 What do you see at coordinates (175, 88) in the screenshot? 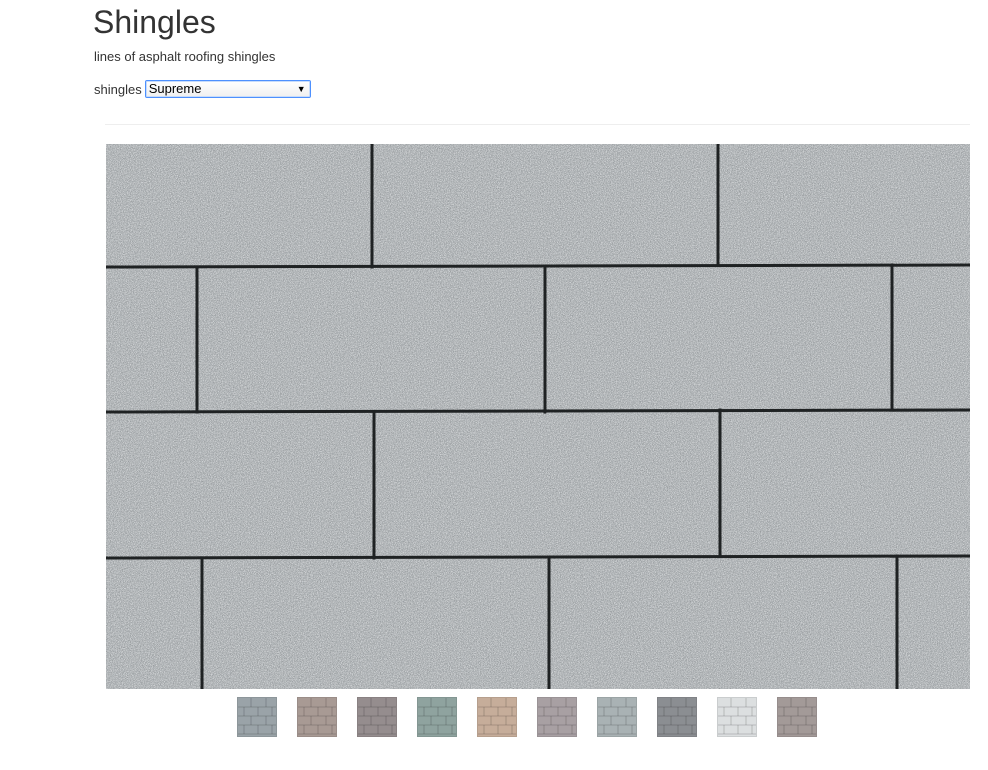
I see `shingles-select-value: Supreme` at bounding box center [175, 88].